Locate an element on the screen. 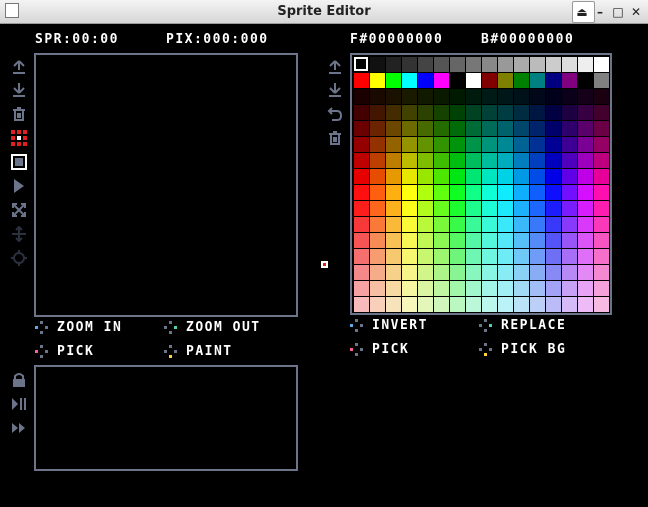 The image size is (648, 507). palette-download-icon is located at coordinates (335, 90).